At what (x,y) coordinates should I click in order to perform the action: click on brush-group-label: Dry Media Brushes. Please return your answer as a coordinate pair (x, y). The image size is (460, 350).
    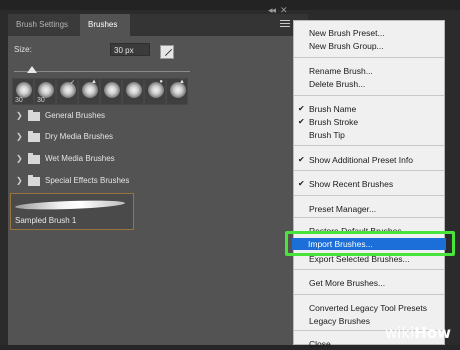
    Looking at the image, I should click on (79, 136).